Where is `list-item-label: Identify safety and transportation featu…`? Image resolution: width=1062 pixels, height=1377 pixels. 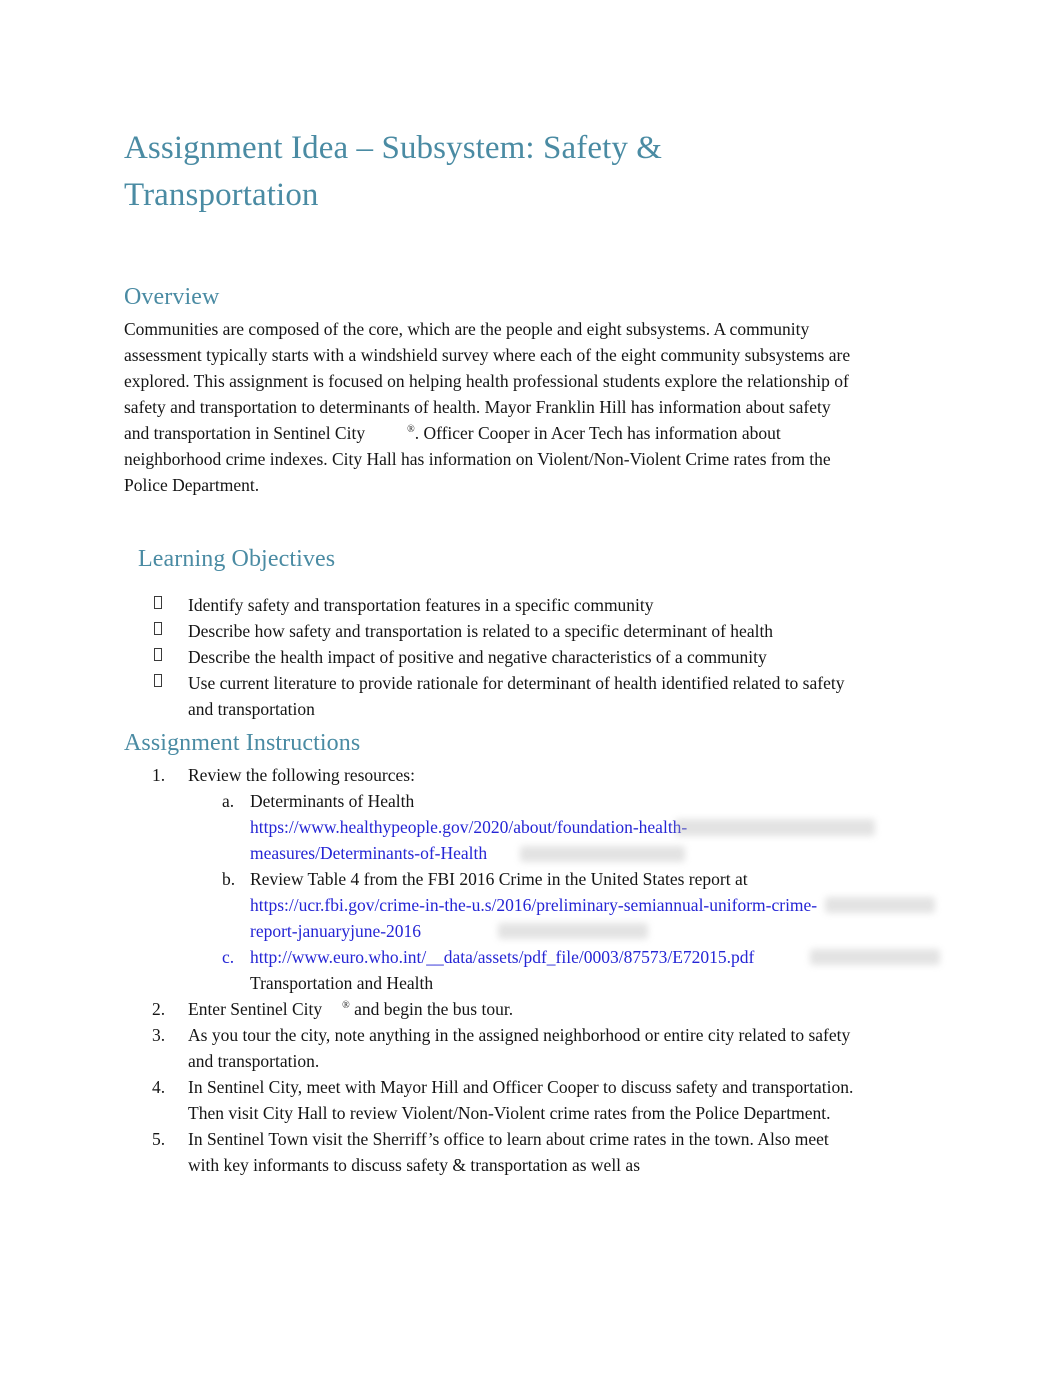 list-item-label: Identify safety and transportation featu… is located at coordinates (421, 605).